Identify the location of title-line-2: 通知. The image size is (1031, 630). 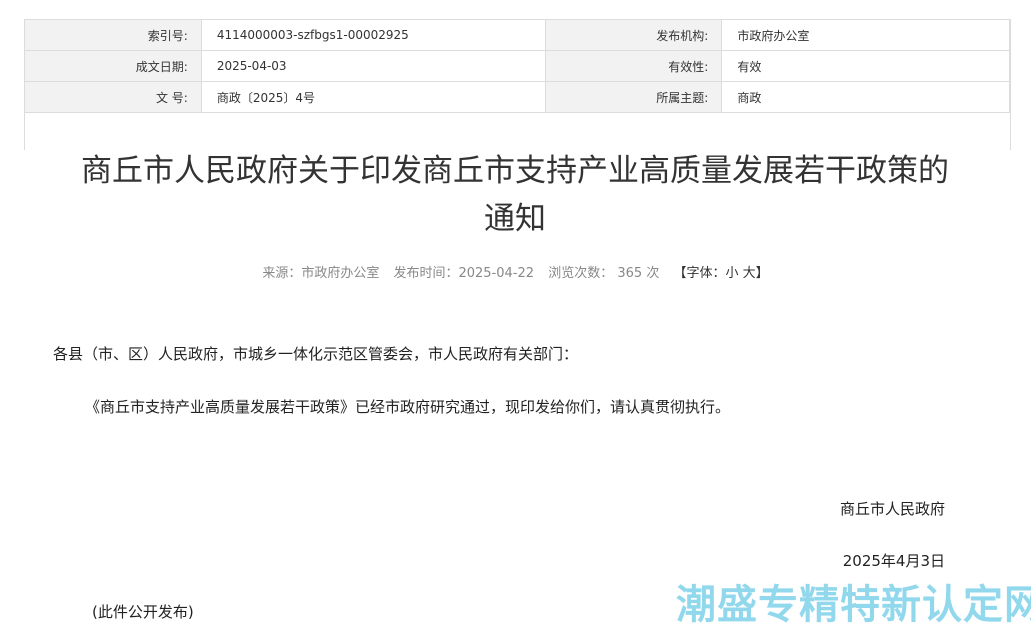
(515, 219).